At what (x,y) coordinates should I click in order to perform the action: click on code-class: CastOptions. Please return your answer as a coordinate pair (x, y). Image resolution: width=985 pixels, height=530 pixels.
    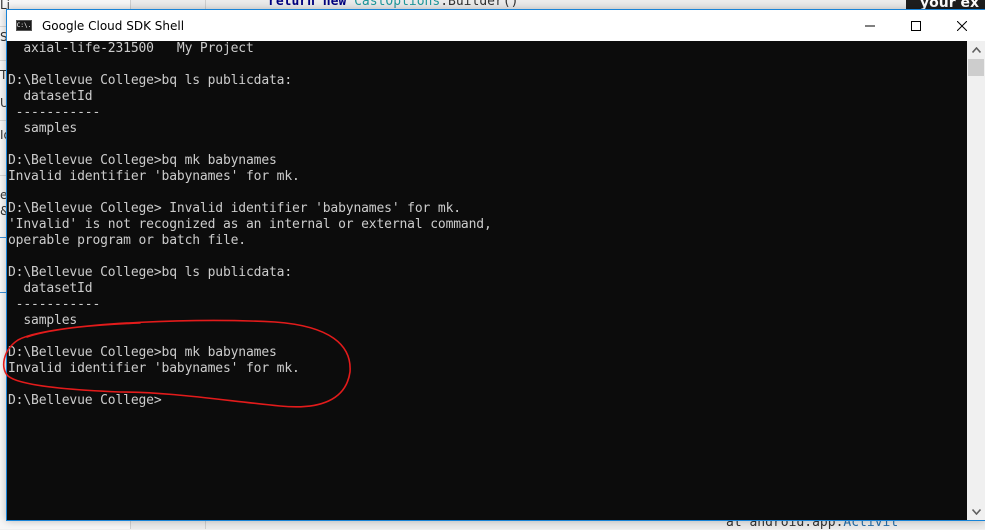
    Looking at the image, I should click on (397, 4).